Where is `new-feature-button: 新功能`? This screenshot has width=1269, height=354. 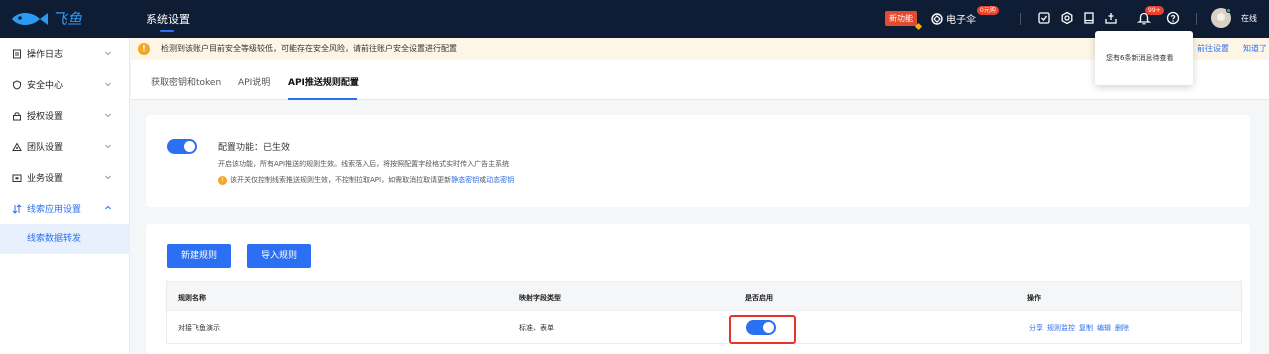
new-feature-button: 新功能 is located at coordinates (904, 21).